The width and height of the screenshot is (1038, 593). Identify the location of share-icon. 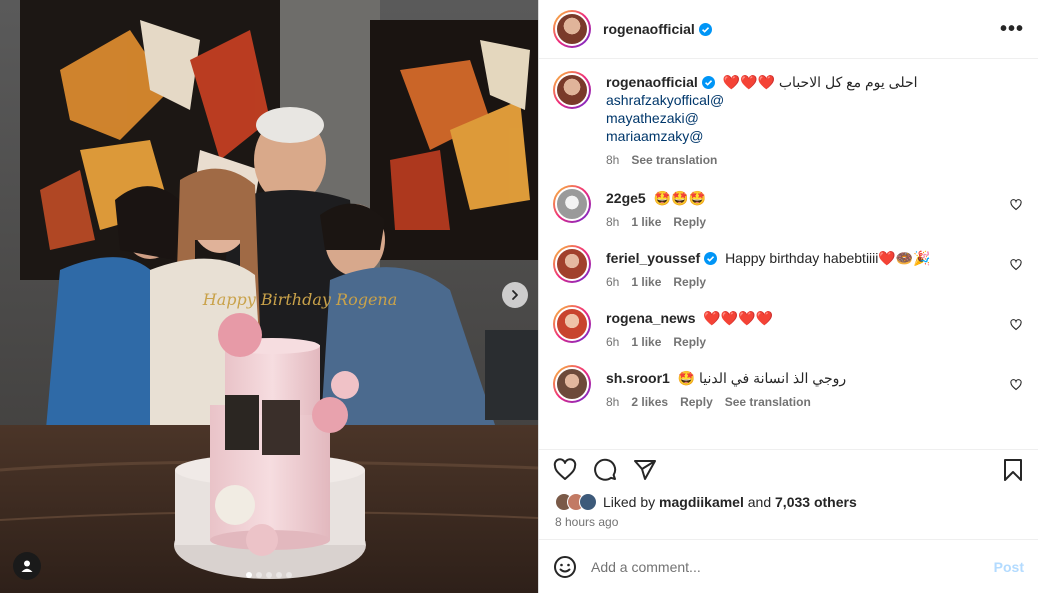
(645, 470).